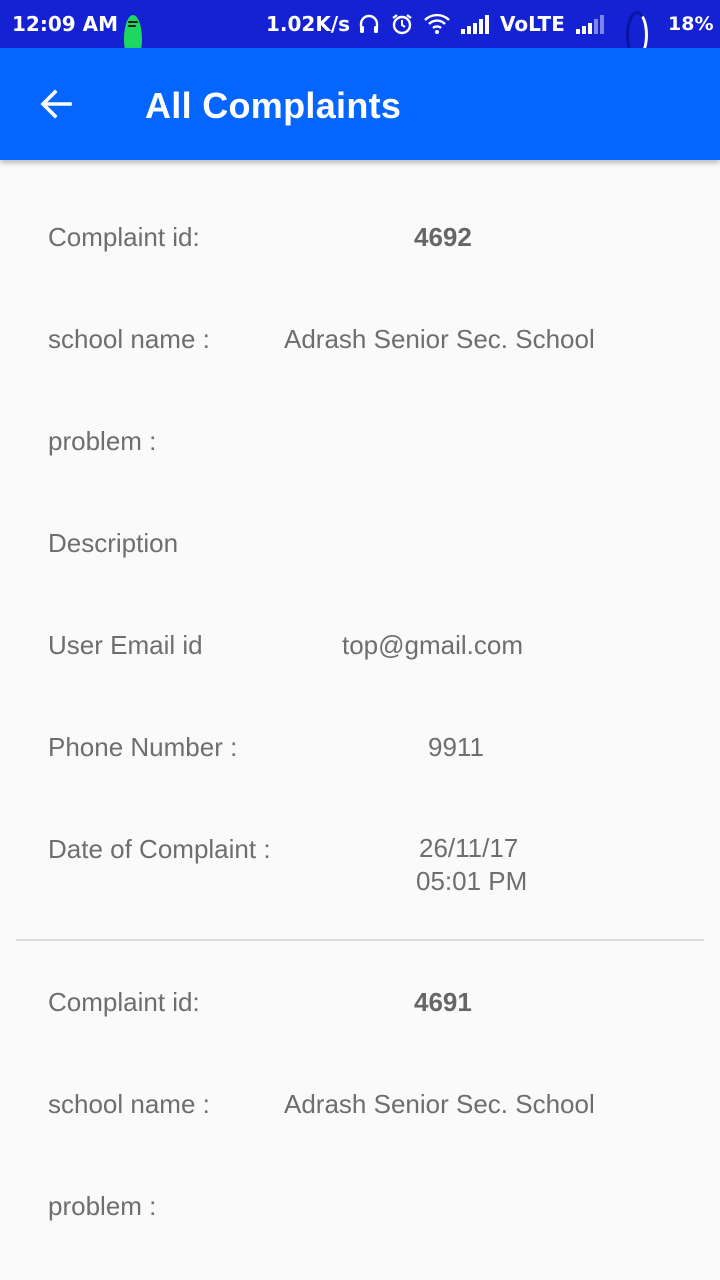 This screenshot has width=720, height=1280. What do you see at coordinates (113, 543) in the screenshot?
I see `description-label: Description` at bounding box center [113, 543].